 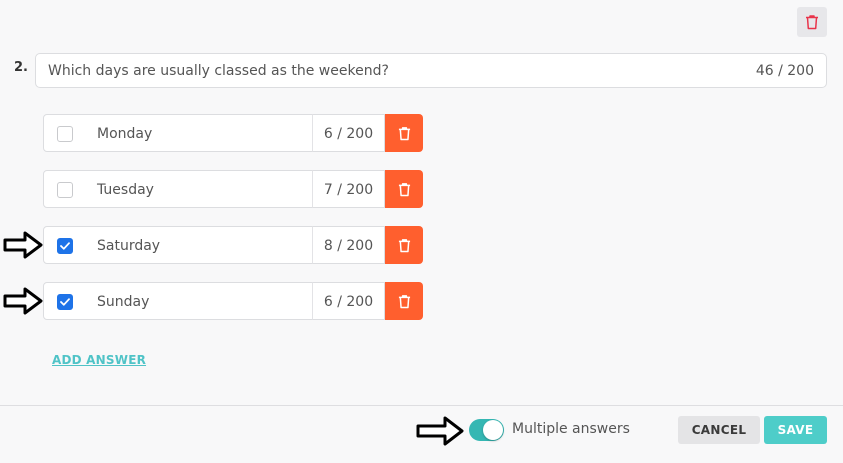 I want to click on cancel-button: CANCEL, so click(x=719, y=430).